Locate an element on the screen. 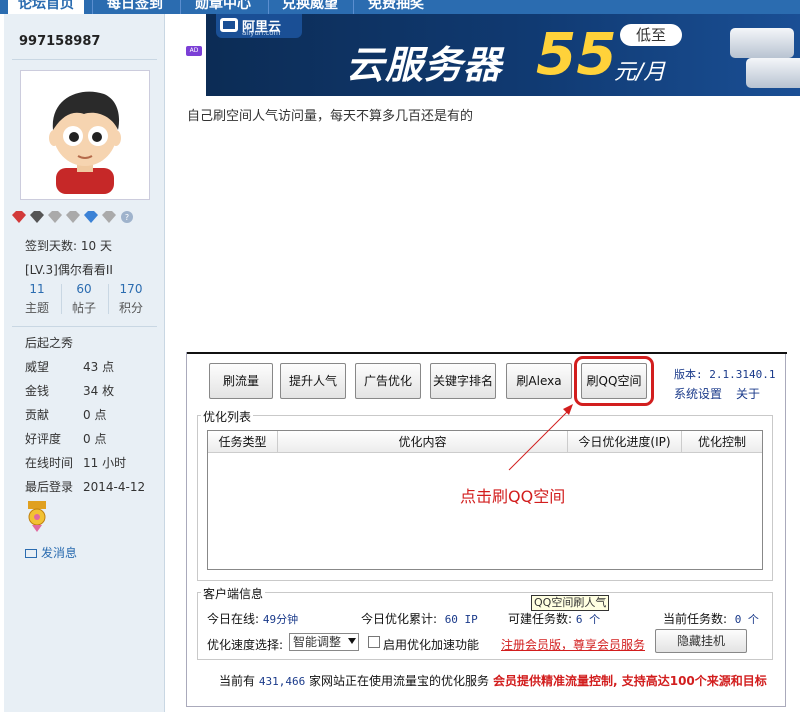 This screenshot has width=800, height=712. speed-select: 智能调整 is located at coordinates (324, 642).